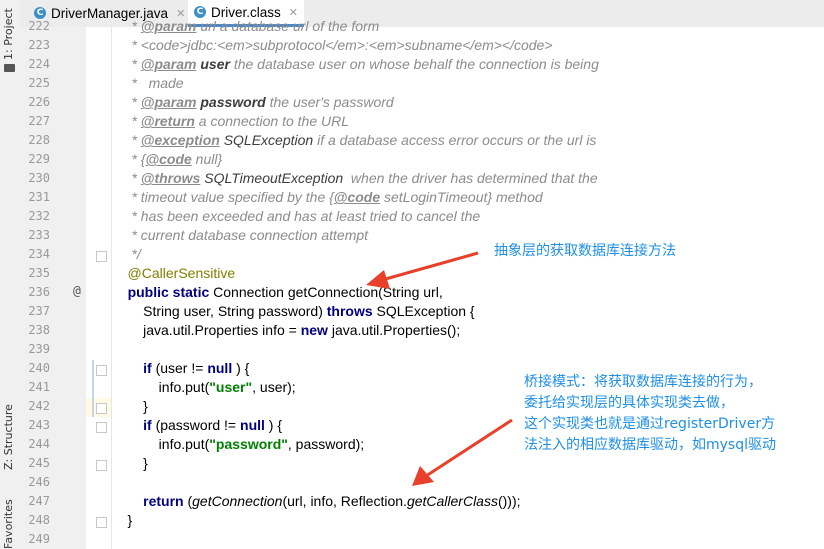 The width and height of the screenshot is (824, 549). I want to click on line-number: 235, so click(39, 273).